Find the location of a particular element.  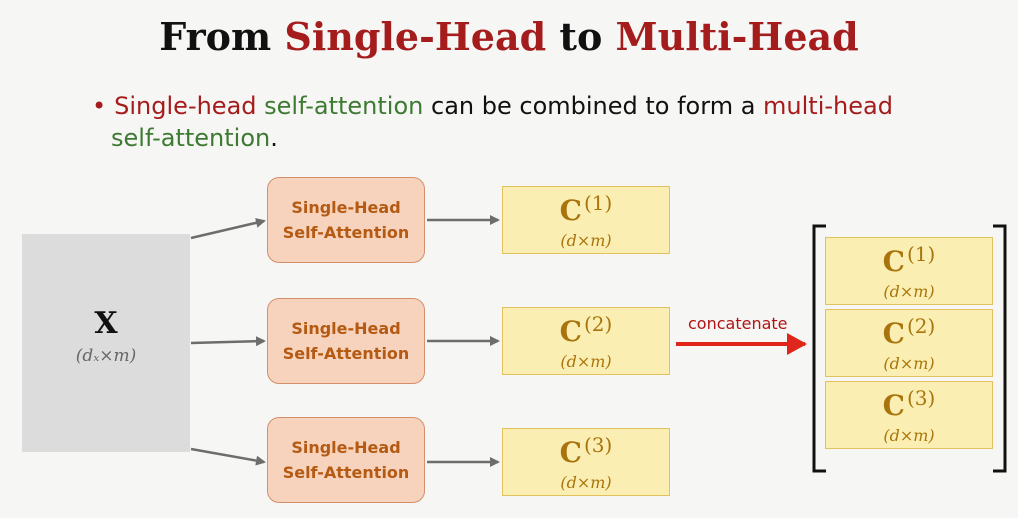

stacked-c1: C (1) (d×m) is located at coordinates (909, 271).